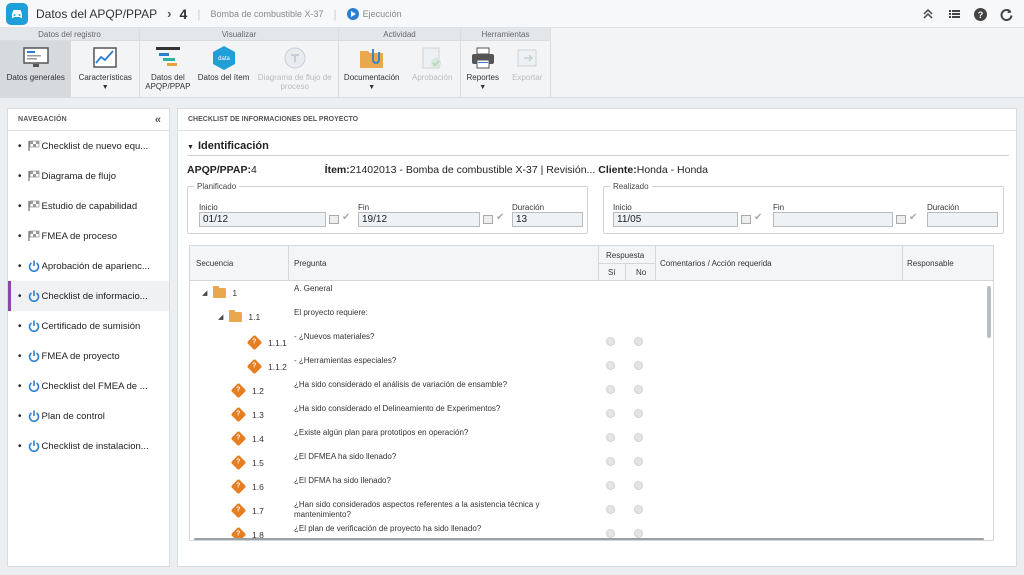  Describe the element at coordinates (168, 82) in the screenshot. I see `apqp-data-label: Datos del APQP/PPAP` at that location.